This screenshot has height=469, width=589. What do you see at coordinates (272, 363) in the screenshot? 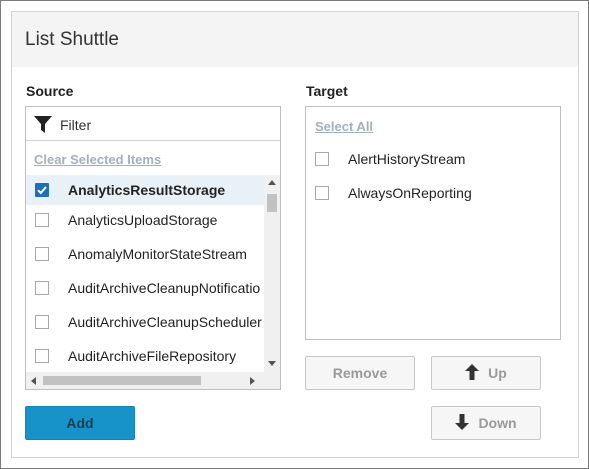
I see `scroll-down-arrow-icon` at bounding box center [272, 363].